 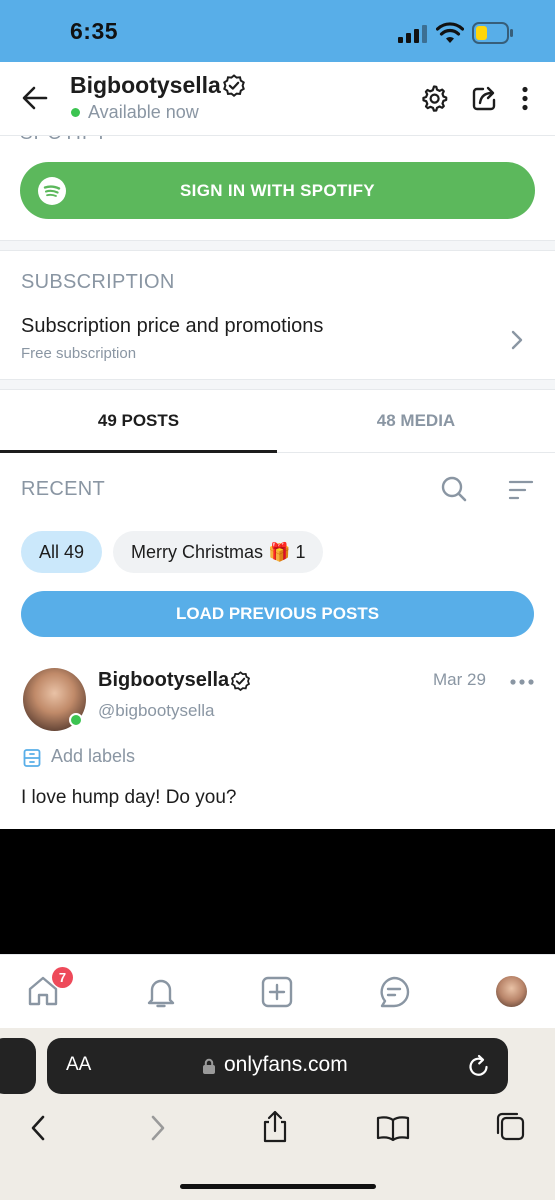 What do you see at coordinates (416, 421) in the screenshot?
I see `tab-media: 48 MEDIA` at bounding box center [416, 421].